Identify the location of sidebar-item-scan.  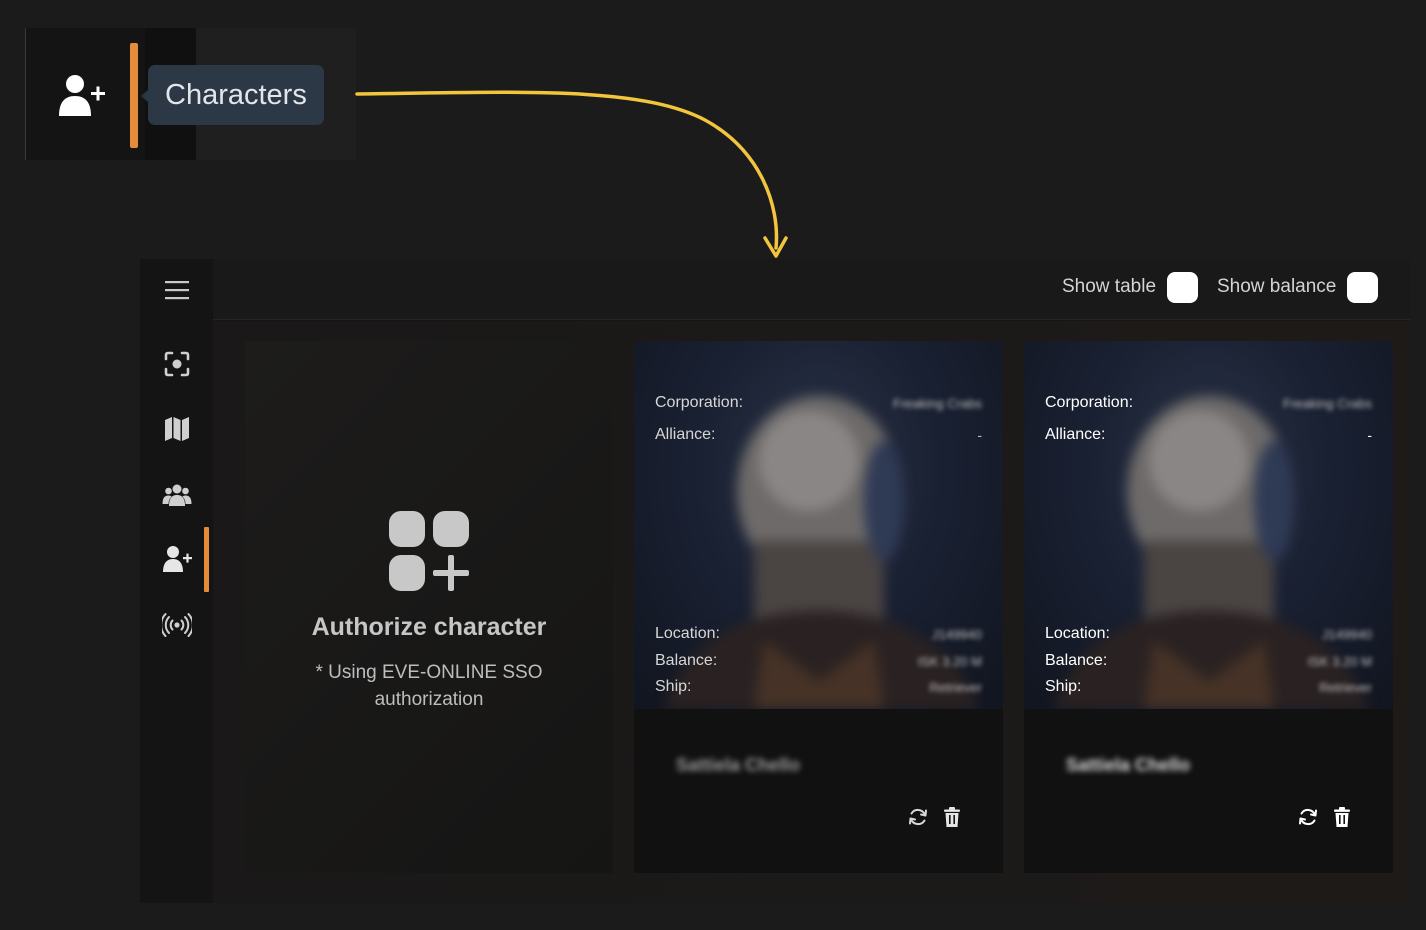
(176, 364).